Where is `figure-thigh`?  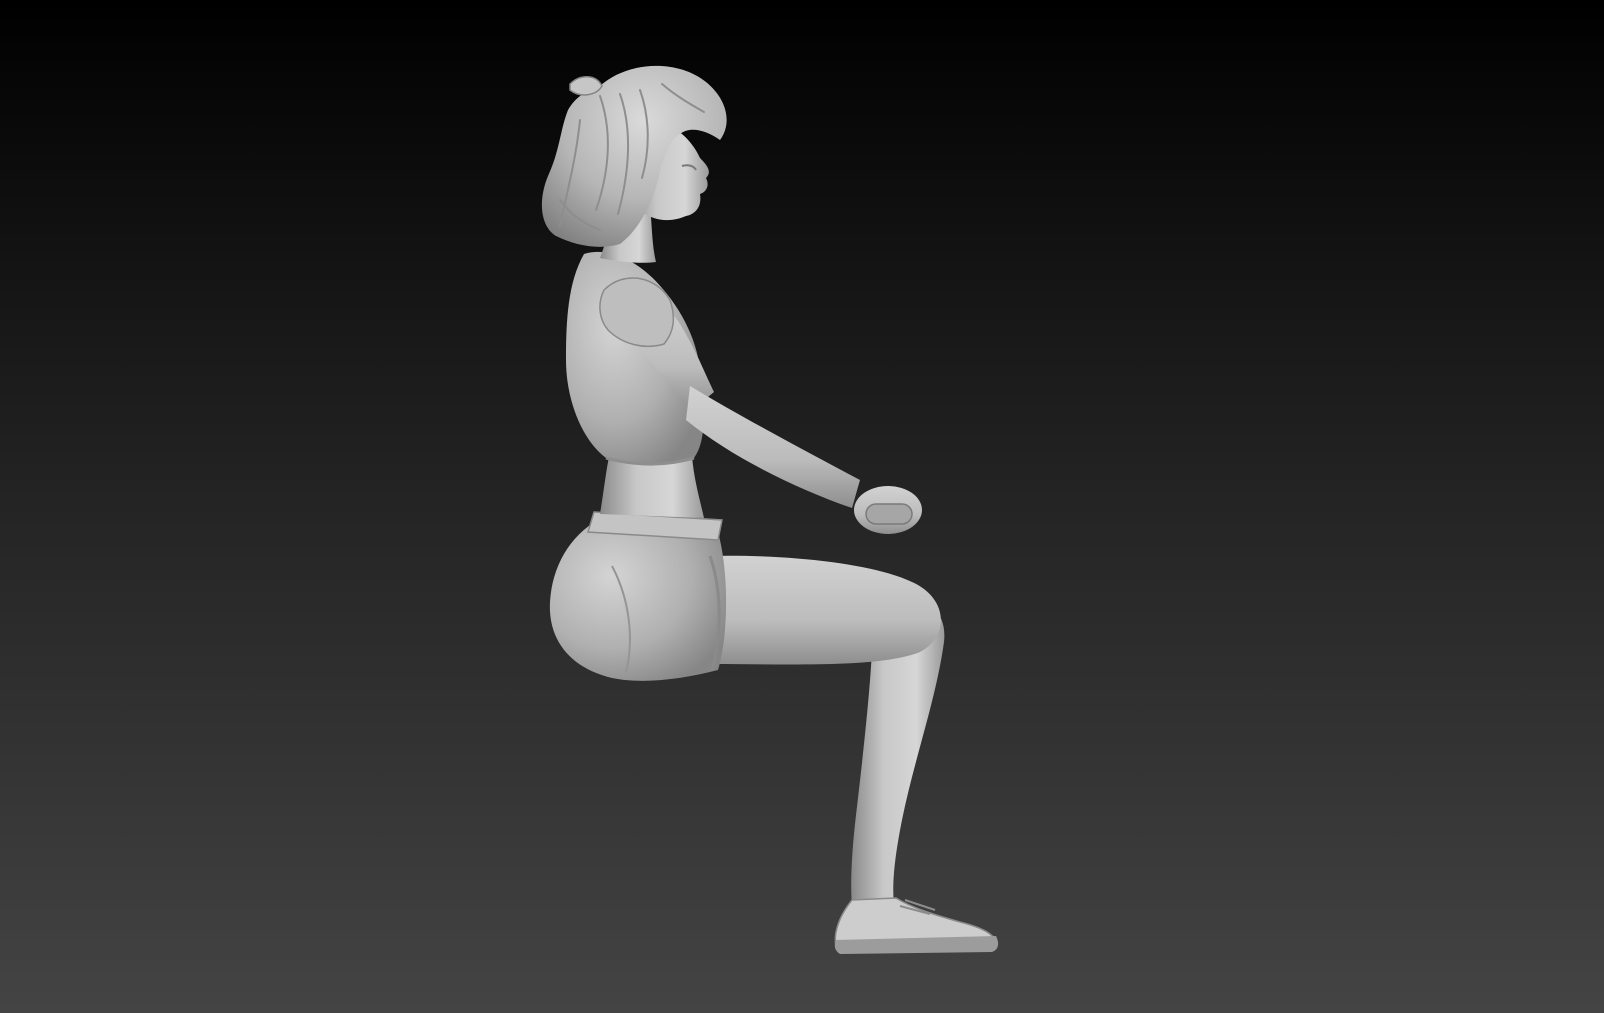 figure-thigh is located at coordinates (824, 610).